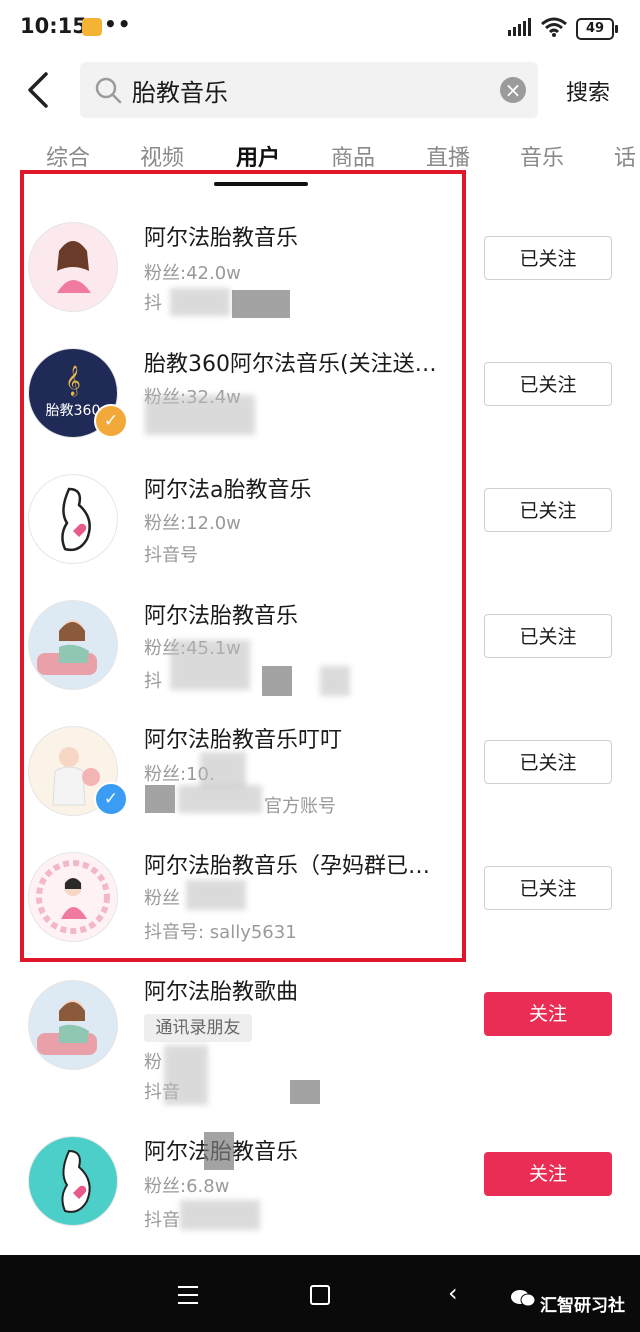  Describe the element at coordinates (153, 1062) in the screenshot. I see `user-fans: 粉` at that location.